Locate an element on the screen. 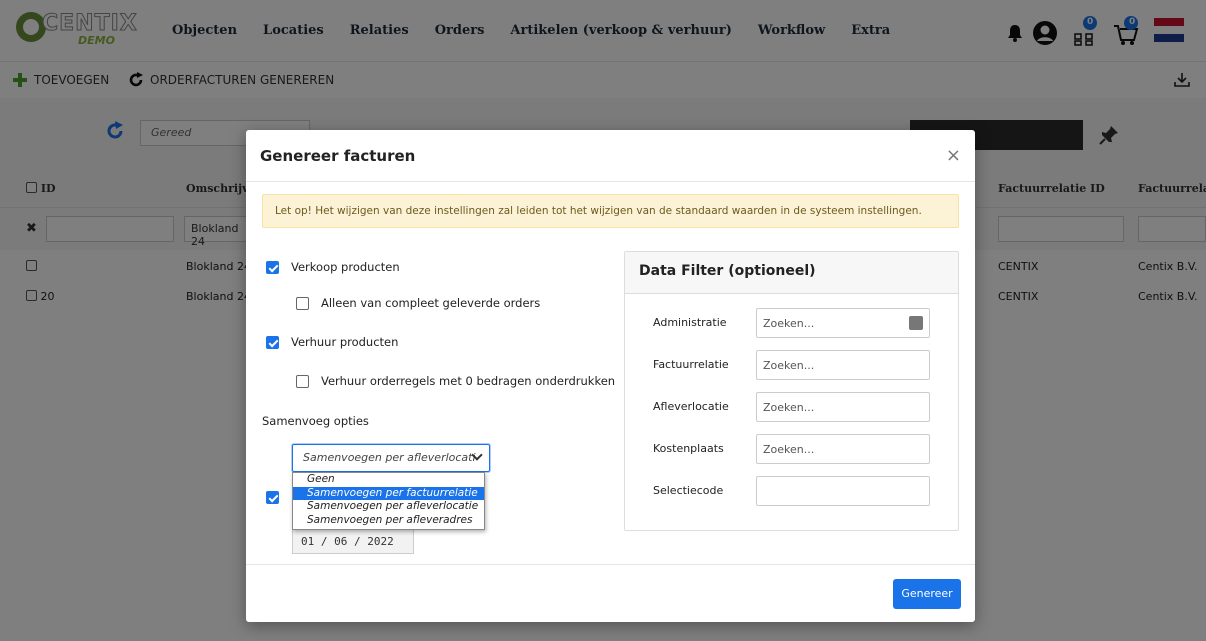 This screenshot has height=641, width=1206. modal-header: Genereer facturen × is located at coordinates (610, 156).